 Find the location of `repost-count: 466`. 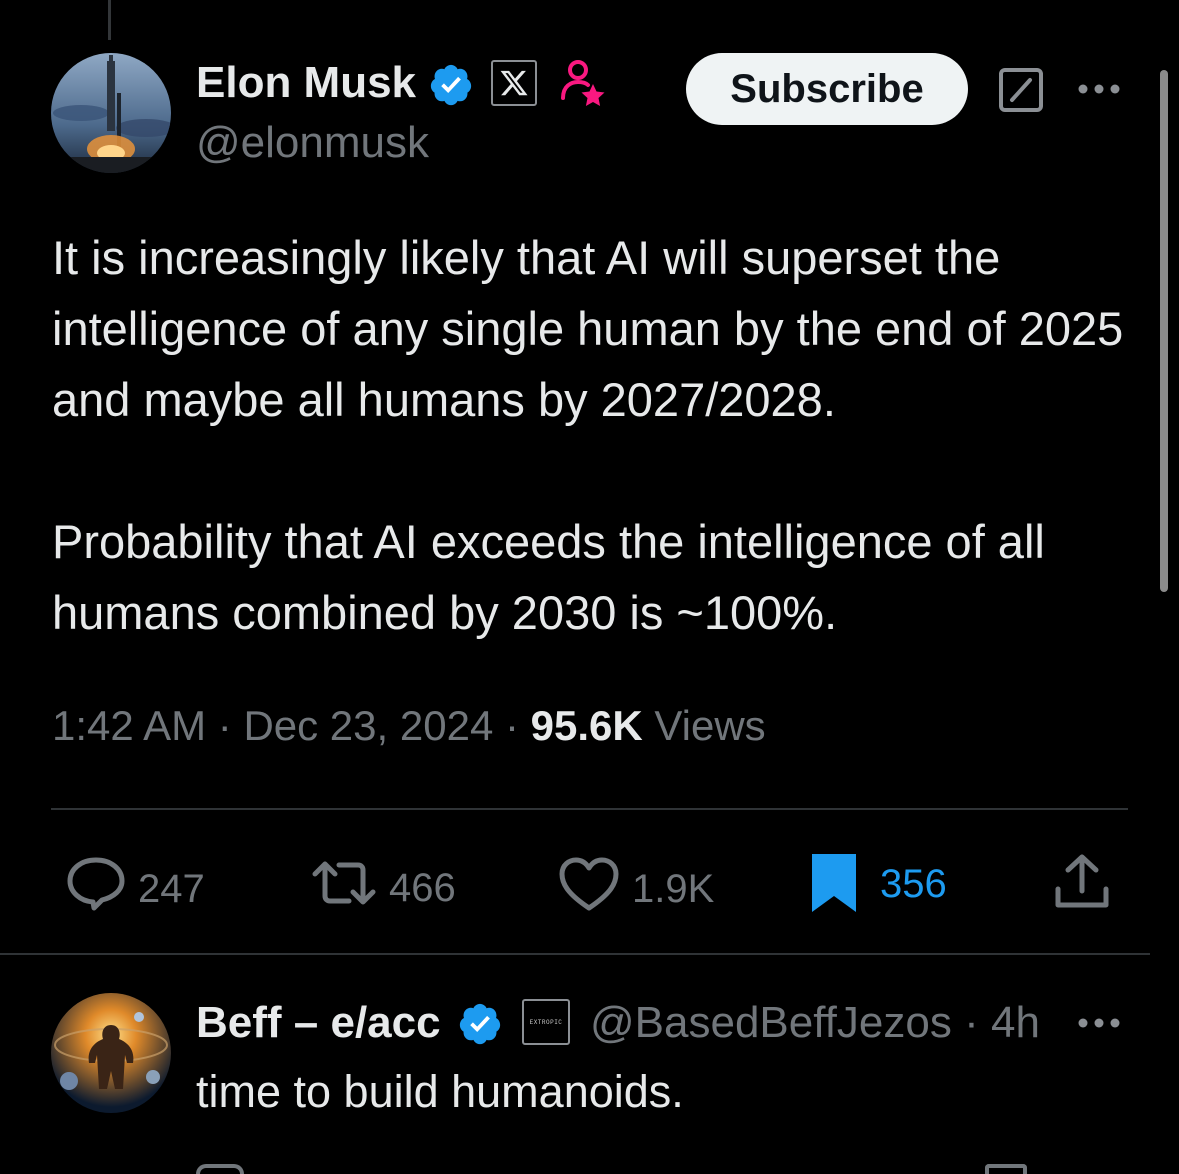

repost-count: 466 is located at coordinates (422, 887).